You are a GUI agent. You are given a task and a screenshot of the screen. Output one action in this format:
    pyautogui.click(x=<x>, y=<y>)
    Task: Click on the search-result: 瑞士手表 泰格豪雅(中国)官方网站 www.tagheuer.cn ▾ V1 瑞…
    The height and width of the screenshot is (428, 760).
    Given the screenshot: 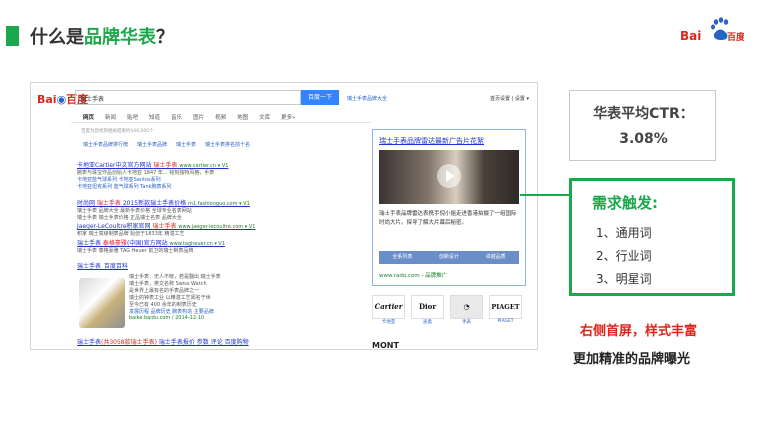 What is the action you would take?
    pyautogui.click(x=151, y=246)
    